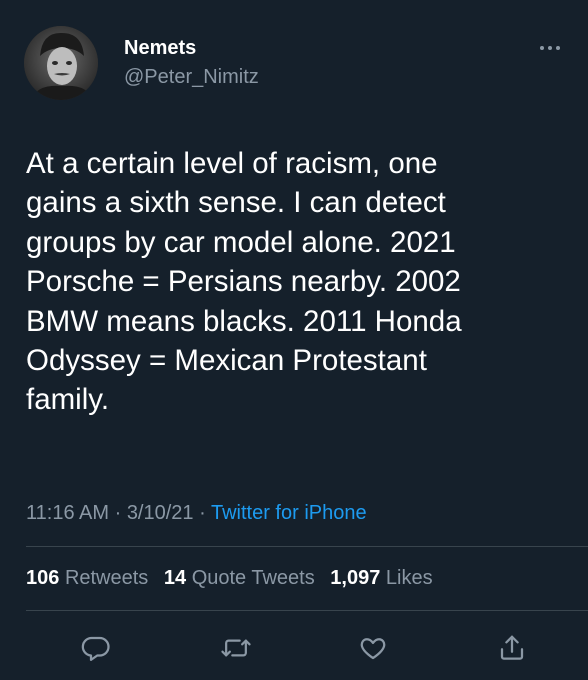  Describe the element at coordinates (160, 48) in the screenshot. I see `display-name: Nemets` at that location.